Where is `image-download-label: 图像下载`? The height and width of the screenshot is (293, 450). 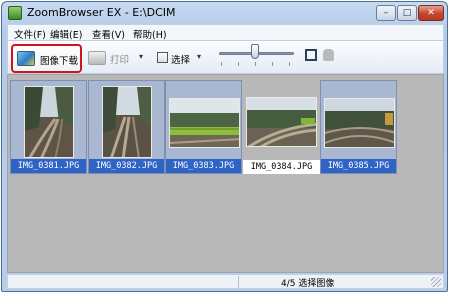
image-download-label: 图像下载 is located at coordinates (59, 61).